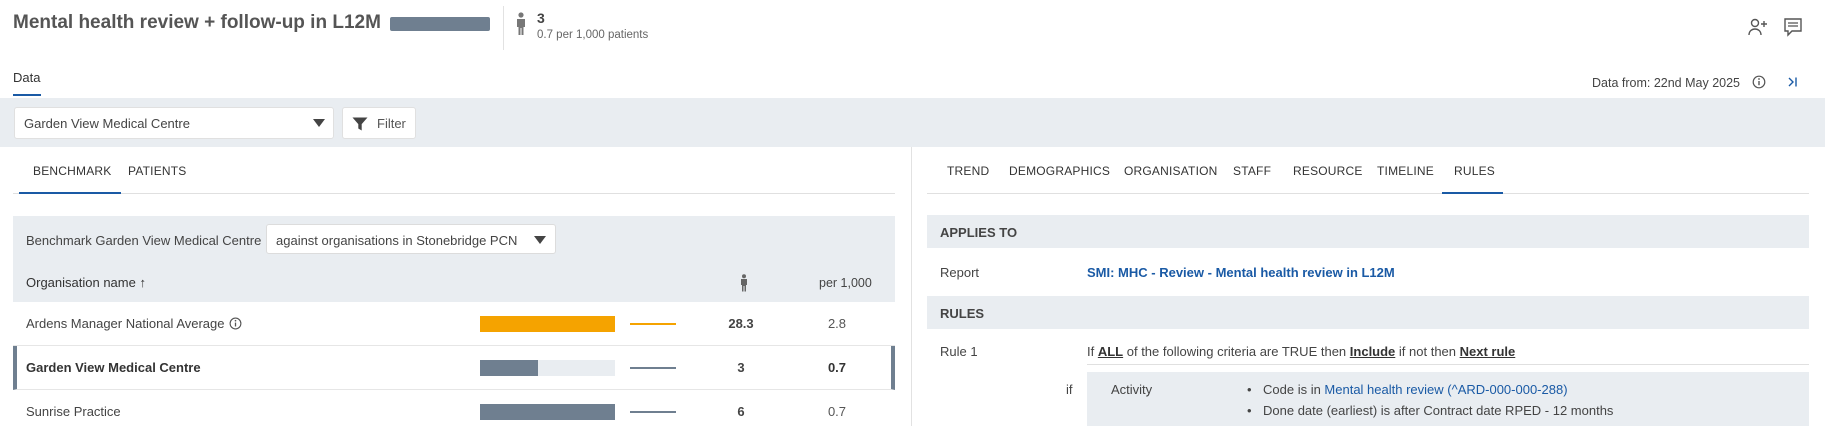 The image size is (1825, 426). Describe the element at coordinates (360, 124) in the screenshot. I see `filter-icon` at that location.